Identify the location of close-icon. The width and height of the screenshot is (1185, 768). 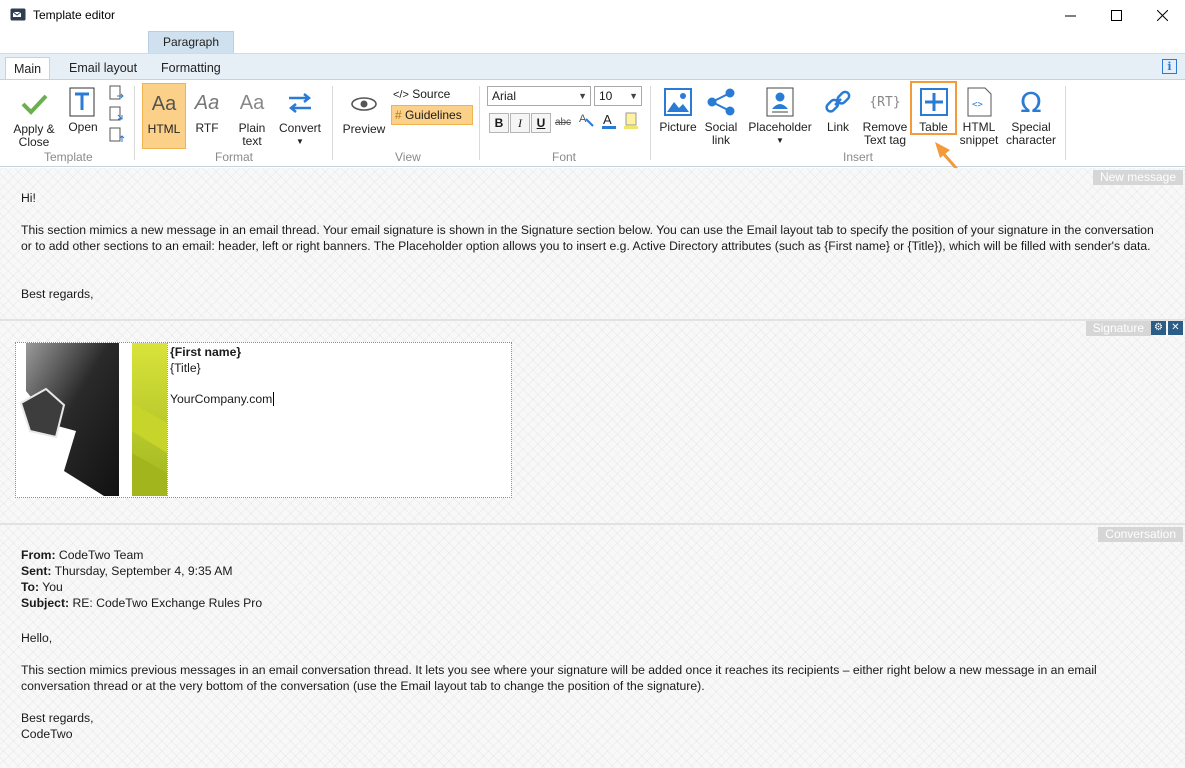
(1162, 15).